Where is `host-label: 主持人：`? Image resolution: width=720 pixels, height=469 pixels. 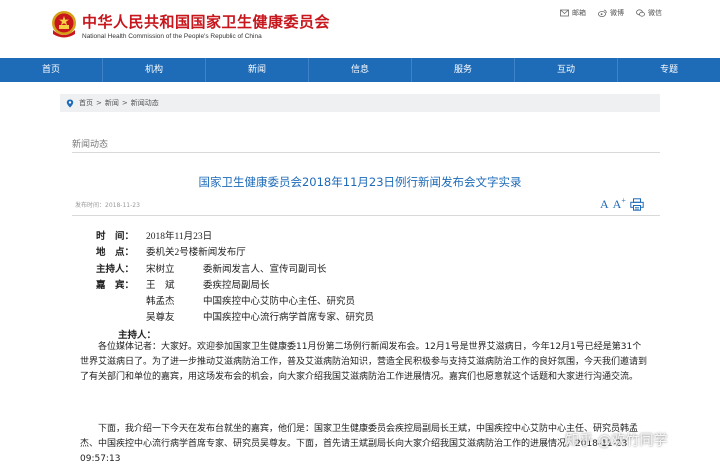 host-label: 主持人： is located at coordinates (114, 270).